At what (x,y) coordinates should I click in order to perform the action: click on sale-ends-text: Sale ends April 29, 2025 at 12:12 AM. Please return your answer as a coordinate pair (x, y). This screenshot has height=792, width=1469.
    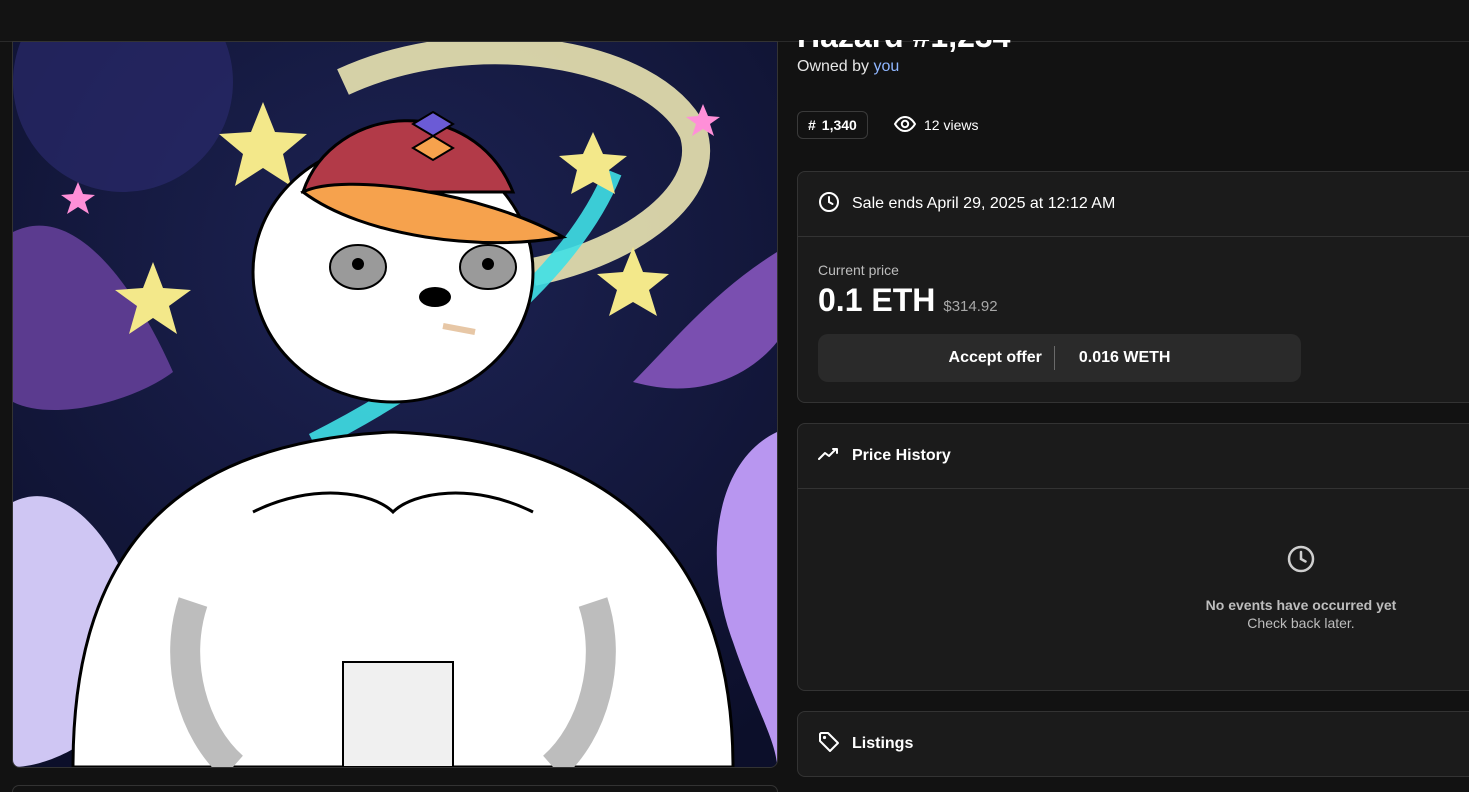
    Looking at the image, I should click on (984, 203).